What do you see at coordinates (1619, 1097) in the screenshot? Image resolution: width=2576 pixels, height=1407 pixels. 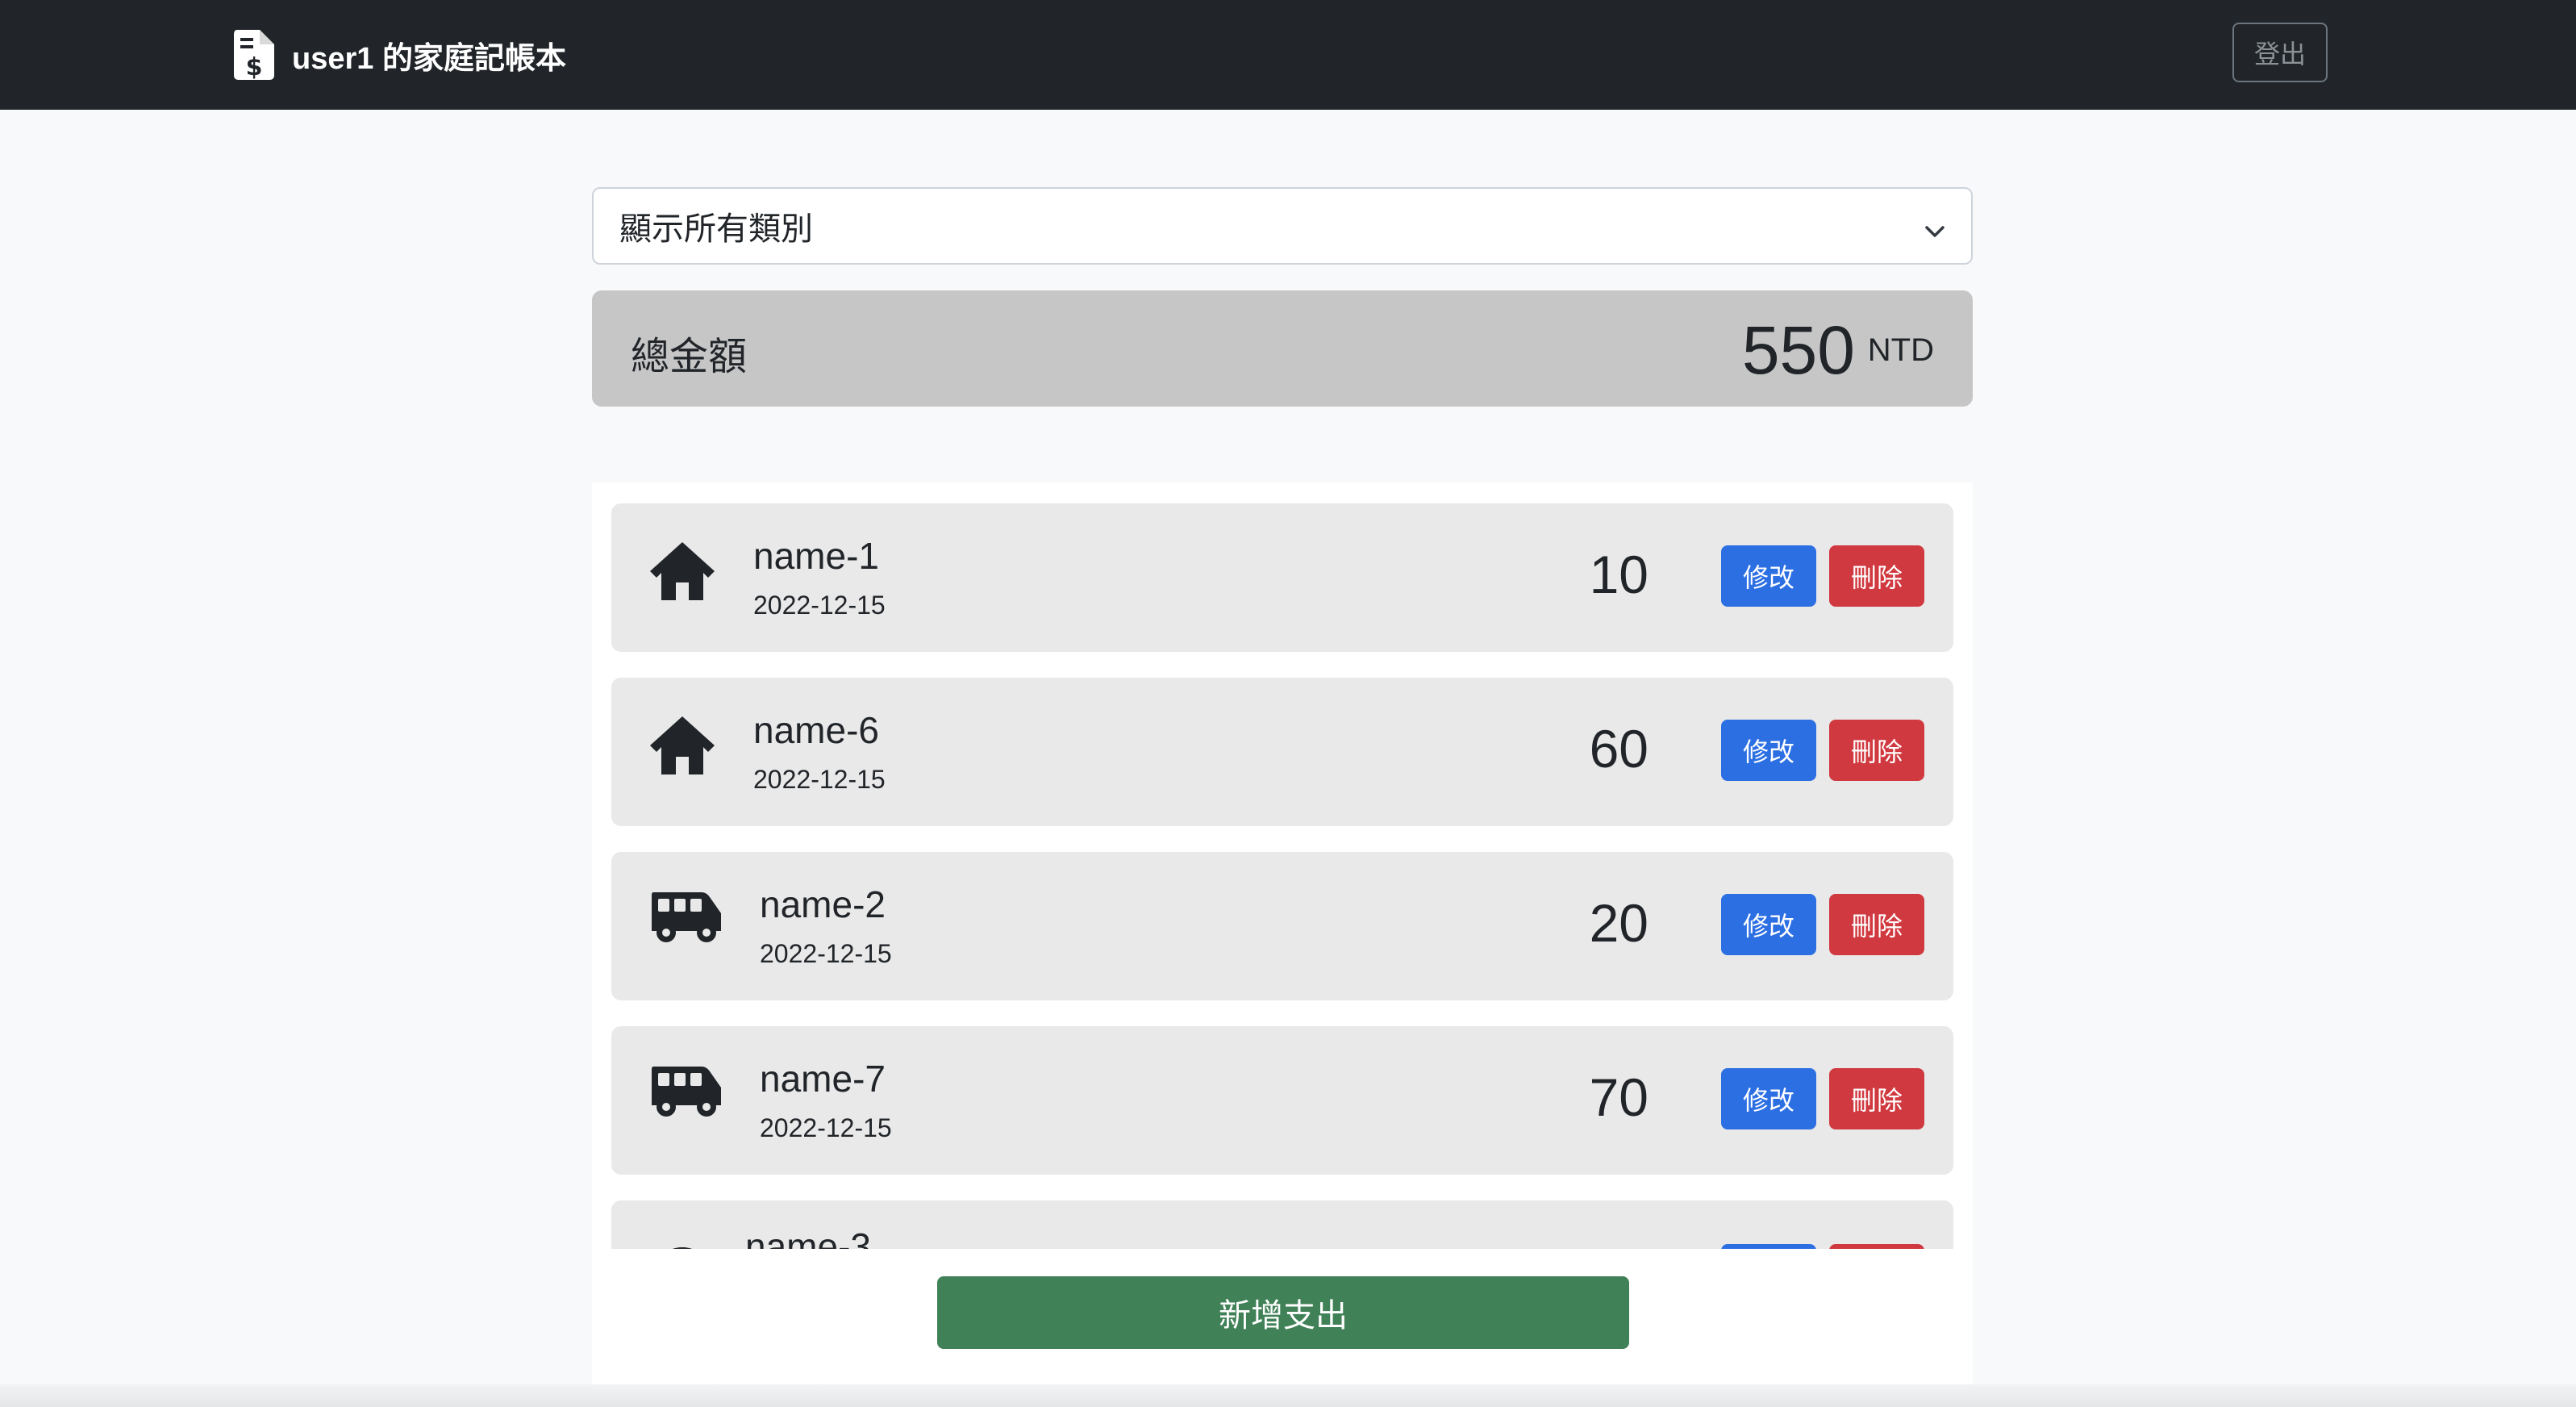 I see `expense-amount: 70` at bounding box center [1619, 1097].